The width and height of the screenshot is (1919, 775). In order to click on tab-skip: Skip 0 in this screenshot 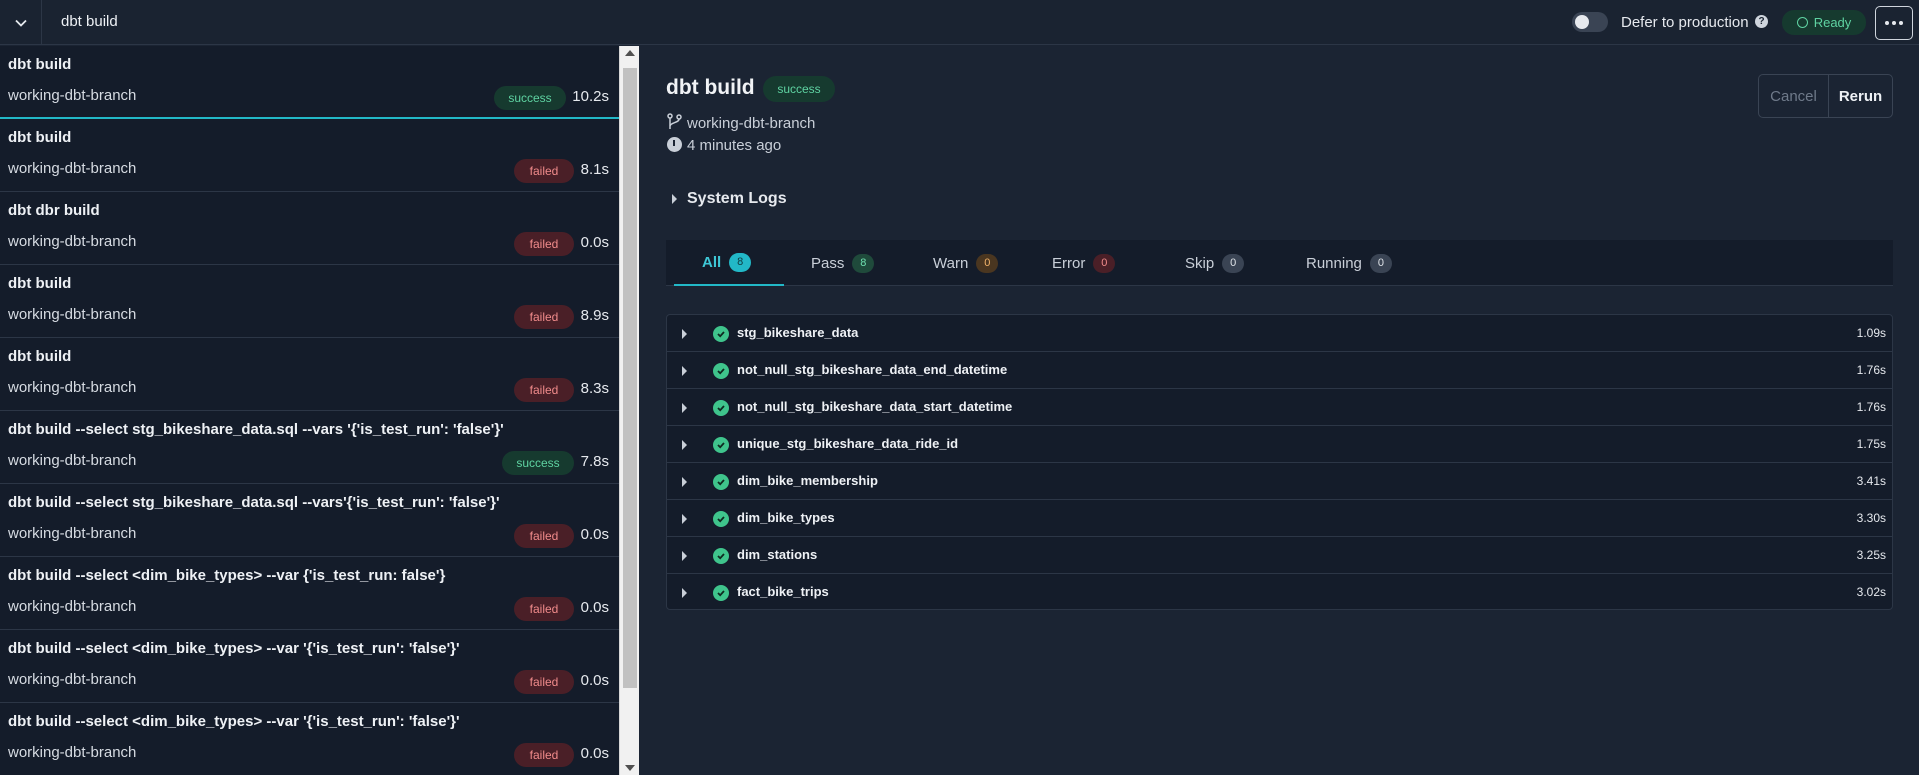, I will do `click(1215, 263)`.